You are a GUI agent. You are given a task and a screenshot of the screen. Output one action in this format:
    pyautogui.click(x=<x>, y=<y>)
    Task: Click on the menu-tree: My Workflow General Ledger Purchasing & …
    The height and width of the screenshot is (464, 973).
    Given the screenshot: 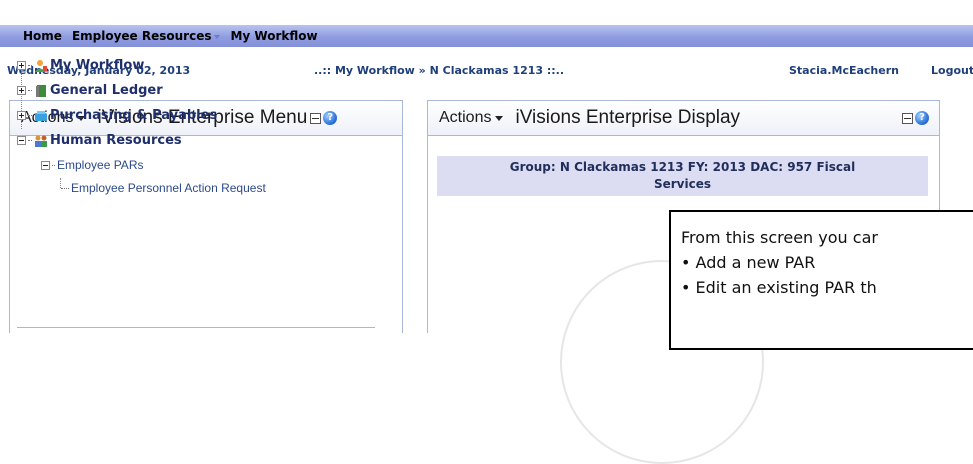 What is the action you would take?
    pyautogui.click(x=141, y=126)
    